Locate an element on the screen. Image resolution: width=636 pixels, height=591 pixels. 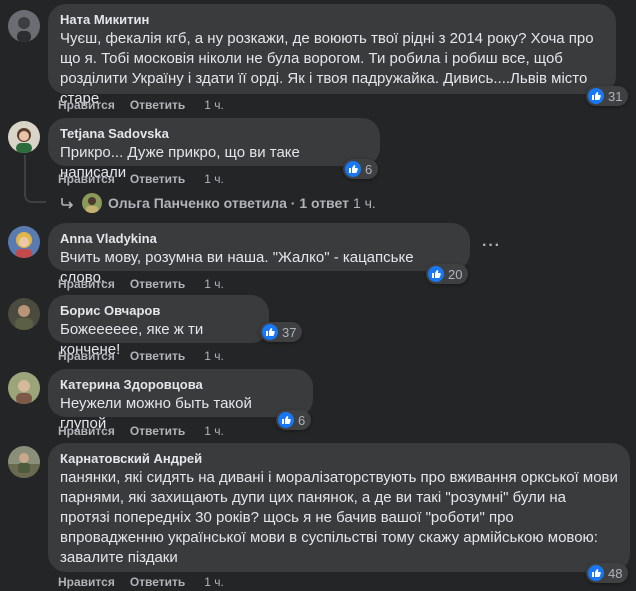
reaction-number: 20 is located at coordinates (455, 274).